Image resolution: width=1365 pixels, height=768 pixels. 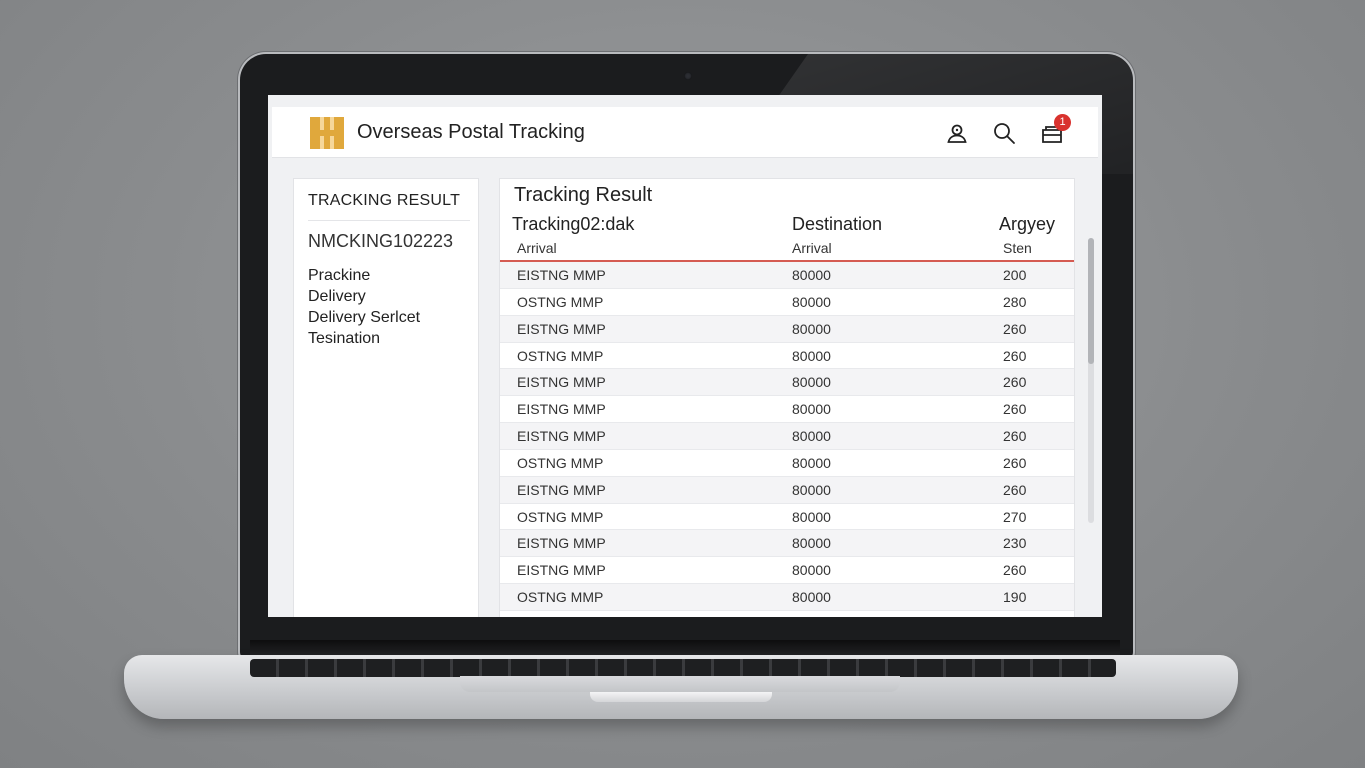 I want to click on divider, so click(x=389, y=220).